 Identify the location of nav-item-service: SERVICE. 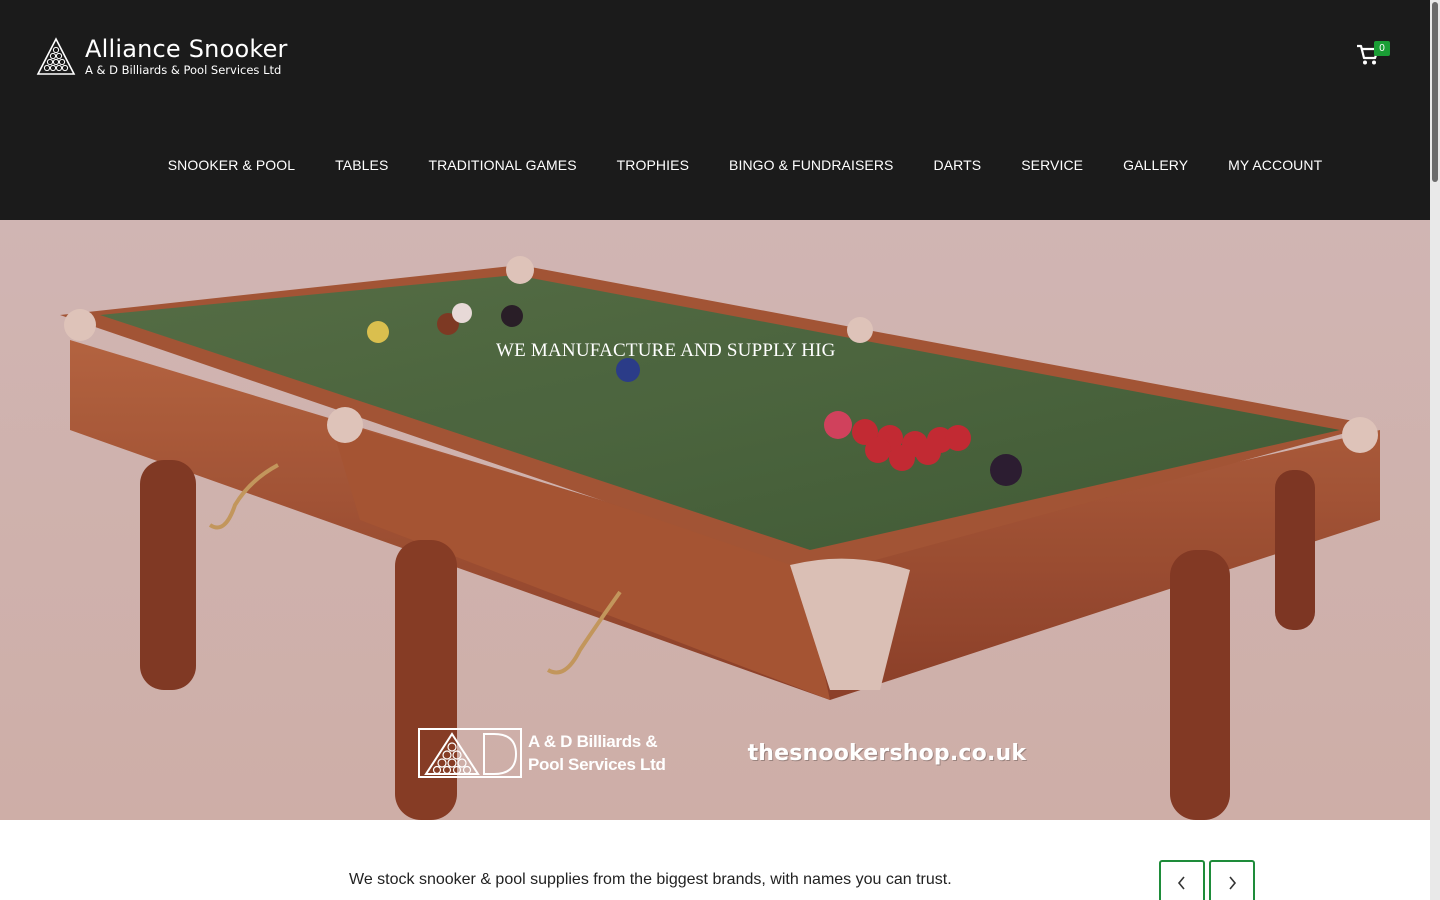
(1052, 165).